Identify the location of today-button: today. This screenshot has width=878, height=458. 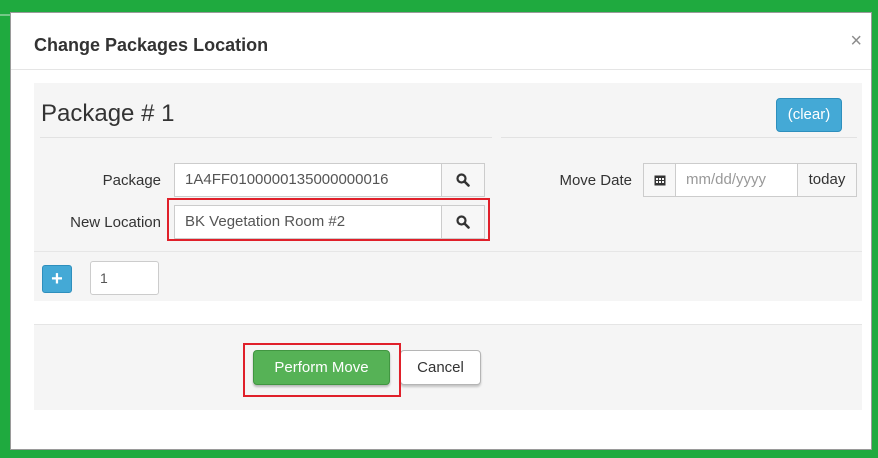
(827, 180).